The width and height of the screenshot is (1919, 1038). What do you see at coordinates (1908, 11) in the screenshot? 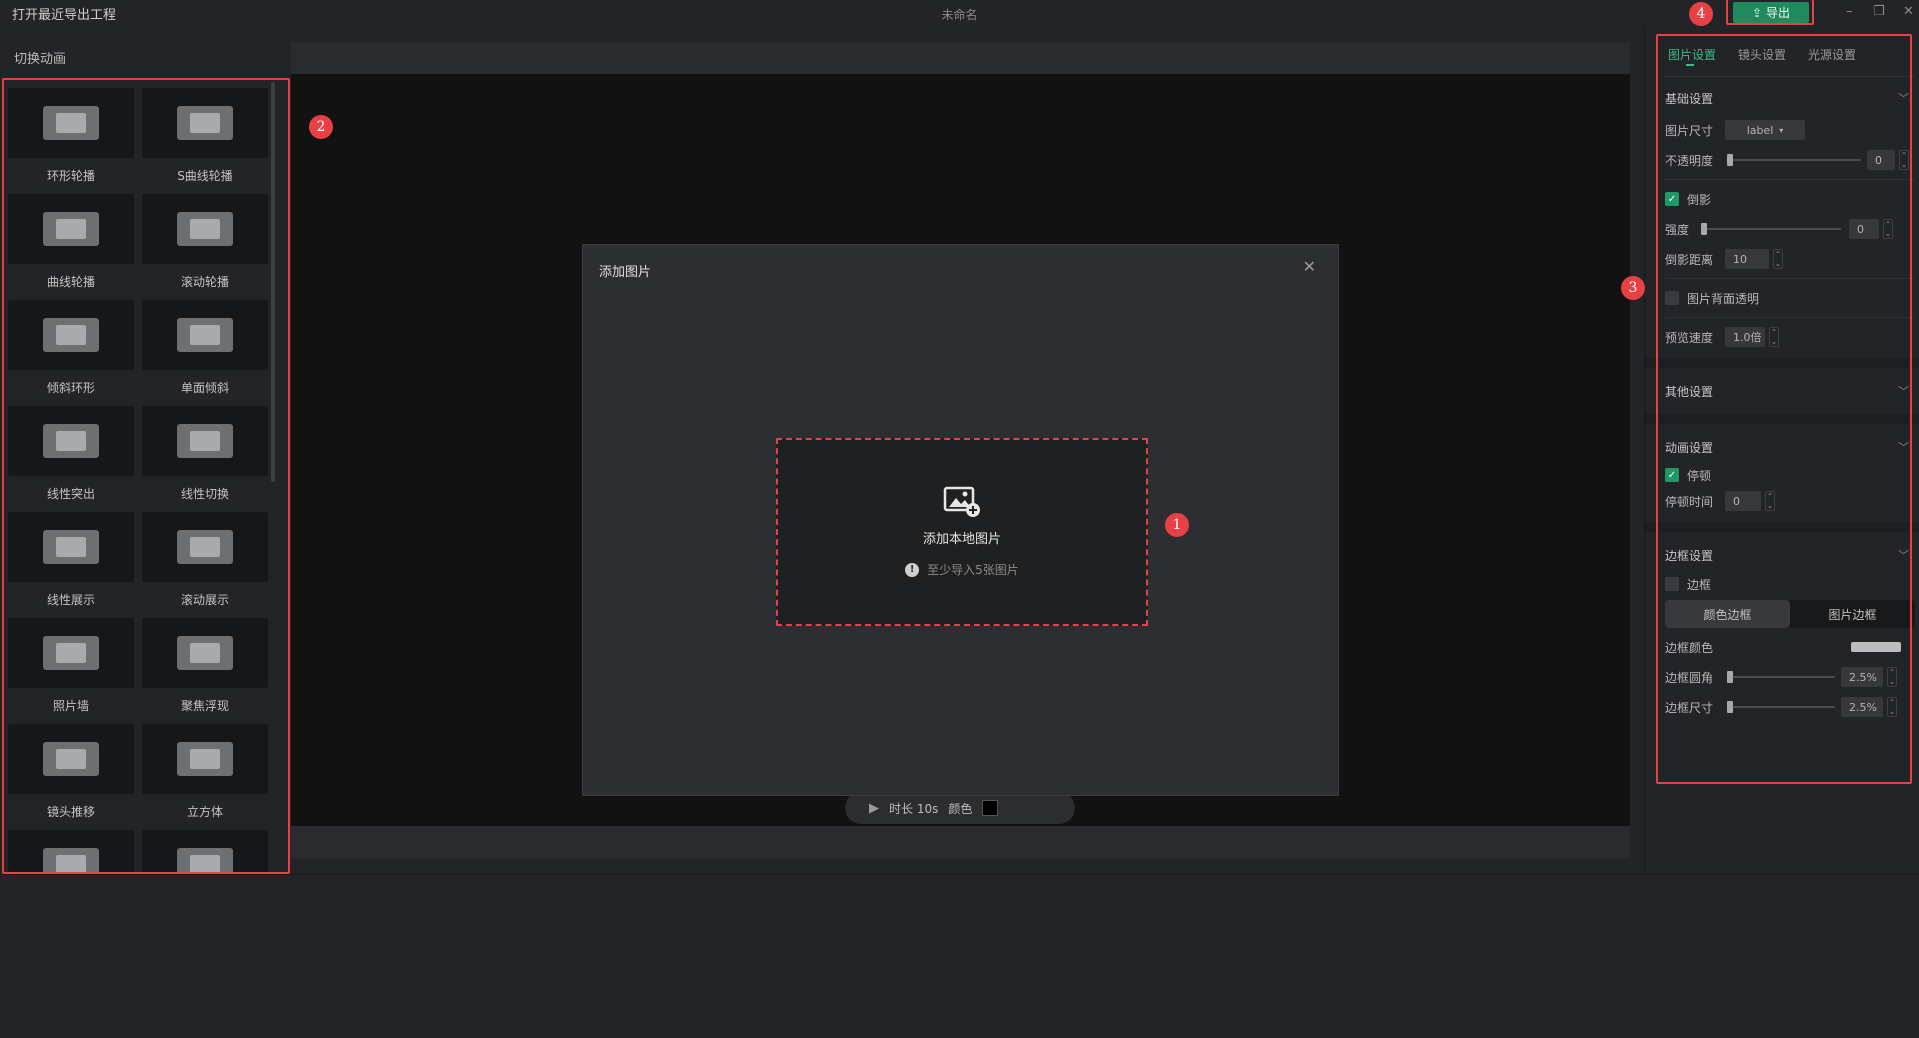
I see `close-icon: ✕` at bounding box center [1908, 11].